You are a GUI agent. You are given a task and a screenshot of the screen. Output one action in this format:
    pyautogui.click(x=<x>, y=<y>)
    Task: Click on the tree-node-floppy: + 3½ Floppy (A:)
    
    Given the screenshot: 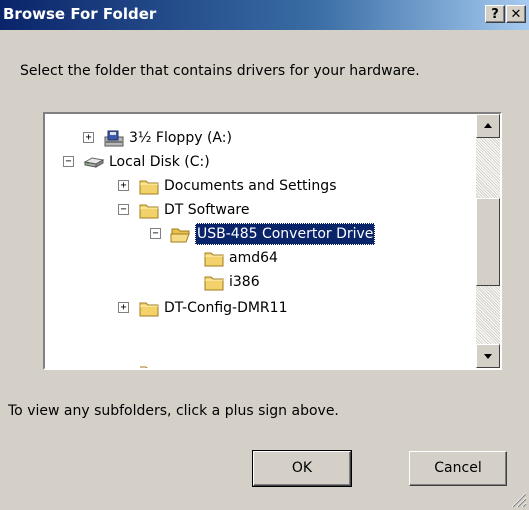 What is the action you would take?
    pyautogui.click(x=260, y=138)
    